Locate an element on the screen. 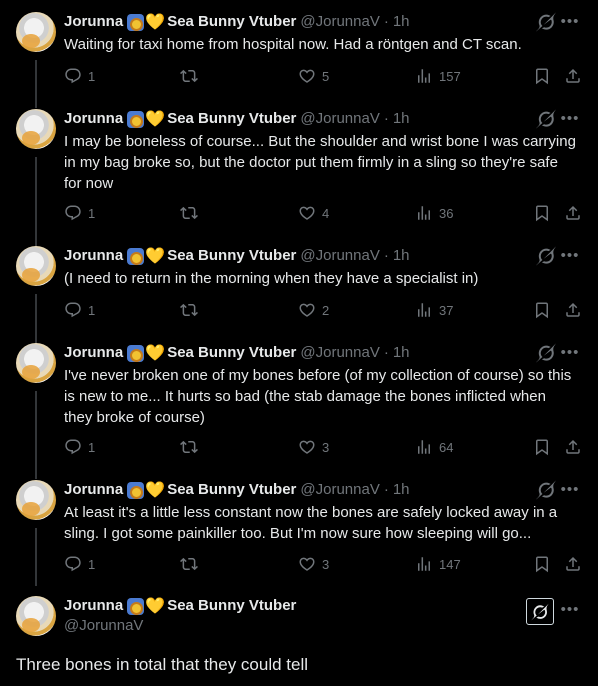 This screenshot has height=686, width=598. views-button: 147 is located at coordinates (438, 564).